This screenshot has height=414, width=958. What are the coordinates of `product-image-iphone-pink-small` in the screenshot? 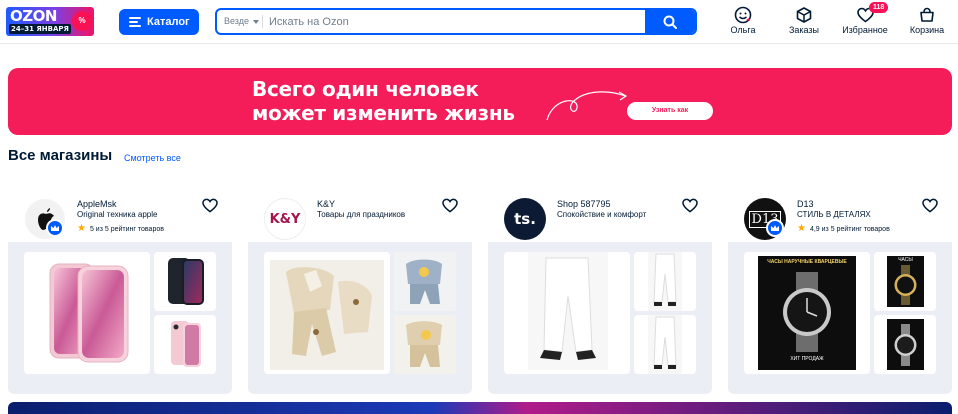 It's located at (185, 344).